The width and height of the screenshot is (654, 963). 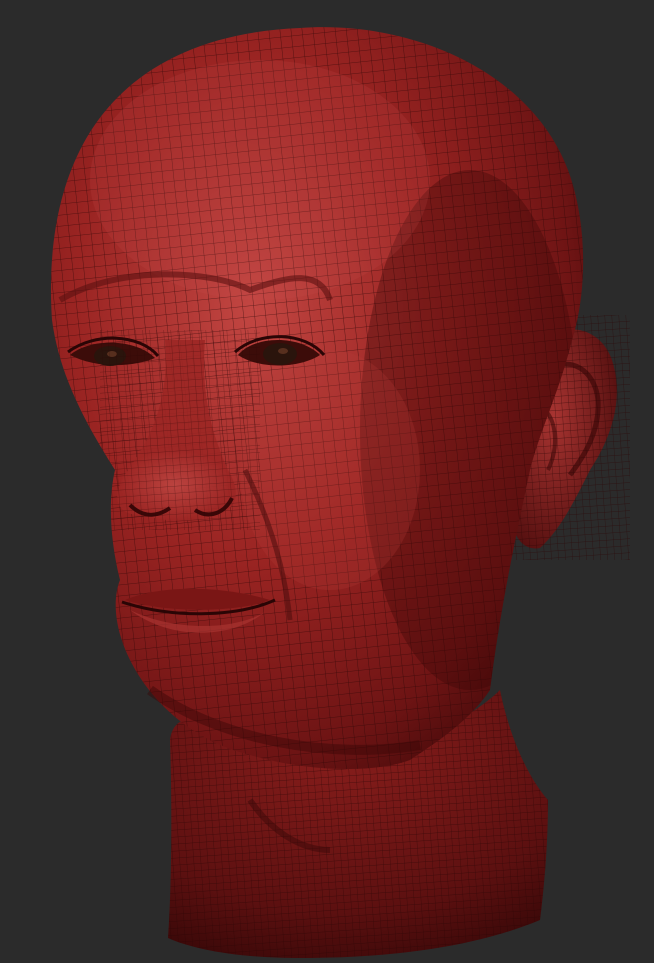 What do you see at coordinates (180, 430) in the screenshot?
I see `nose` at bounding box center [180, 430].